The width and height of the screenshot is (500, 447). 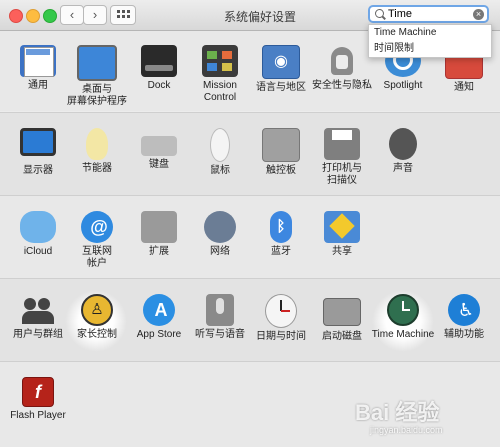 I want to click on search-result-item: 时间限制, so click(x=430, y=49).